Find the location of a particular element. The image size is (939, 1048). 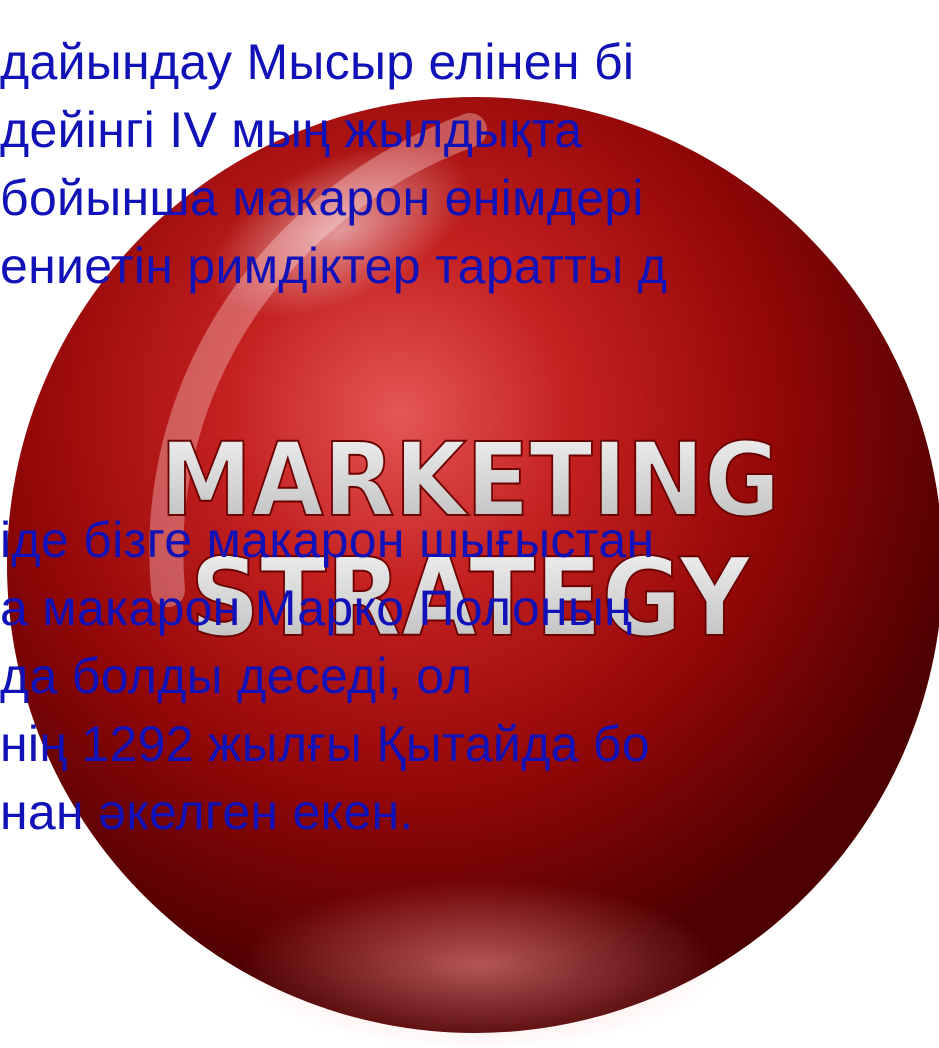

text-line: дейінгі IV мың жылдықта is located at coordinates (291, 130).